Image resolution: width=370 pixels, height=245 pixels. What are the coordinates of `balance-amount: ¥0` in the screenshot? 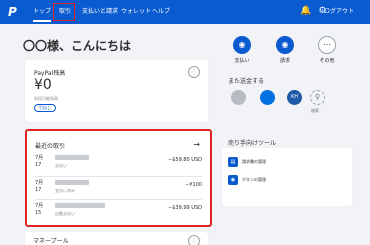 It's located at (43, 85).